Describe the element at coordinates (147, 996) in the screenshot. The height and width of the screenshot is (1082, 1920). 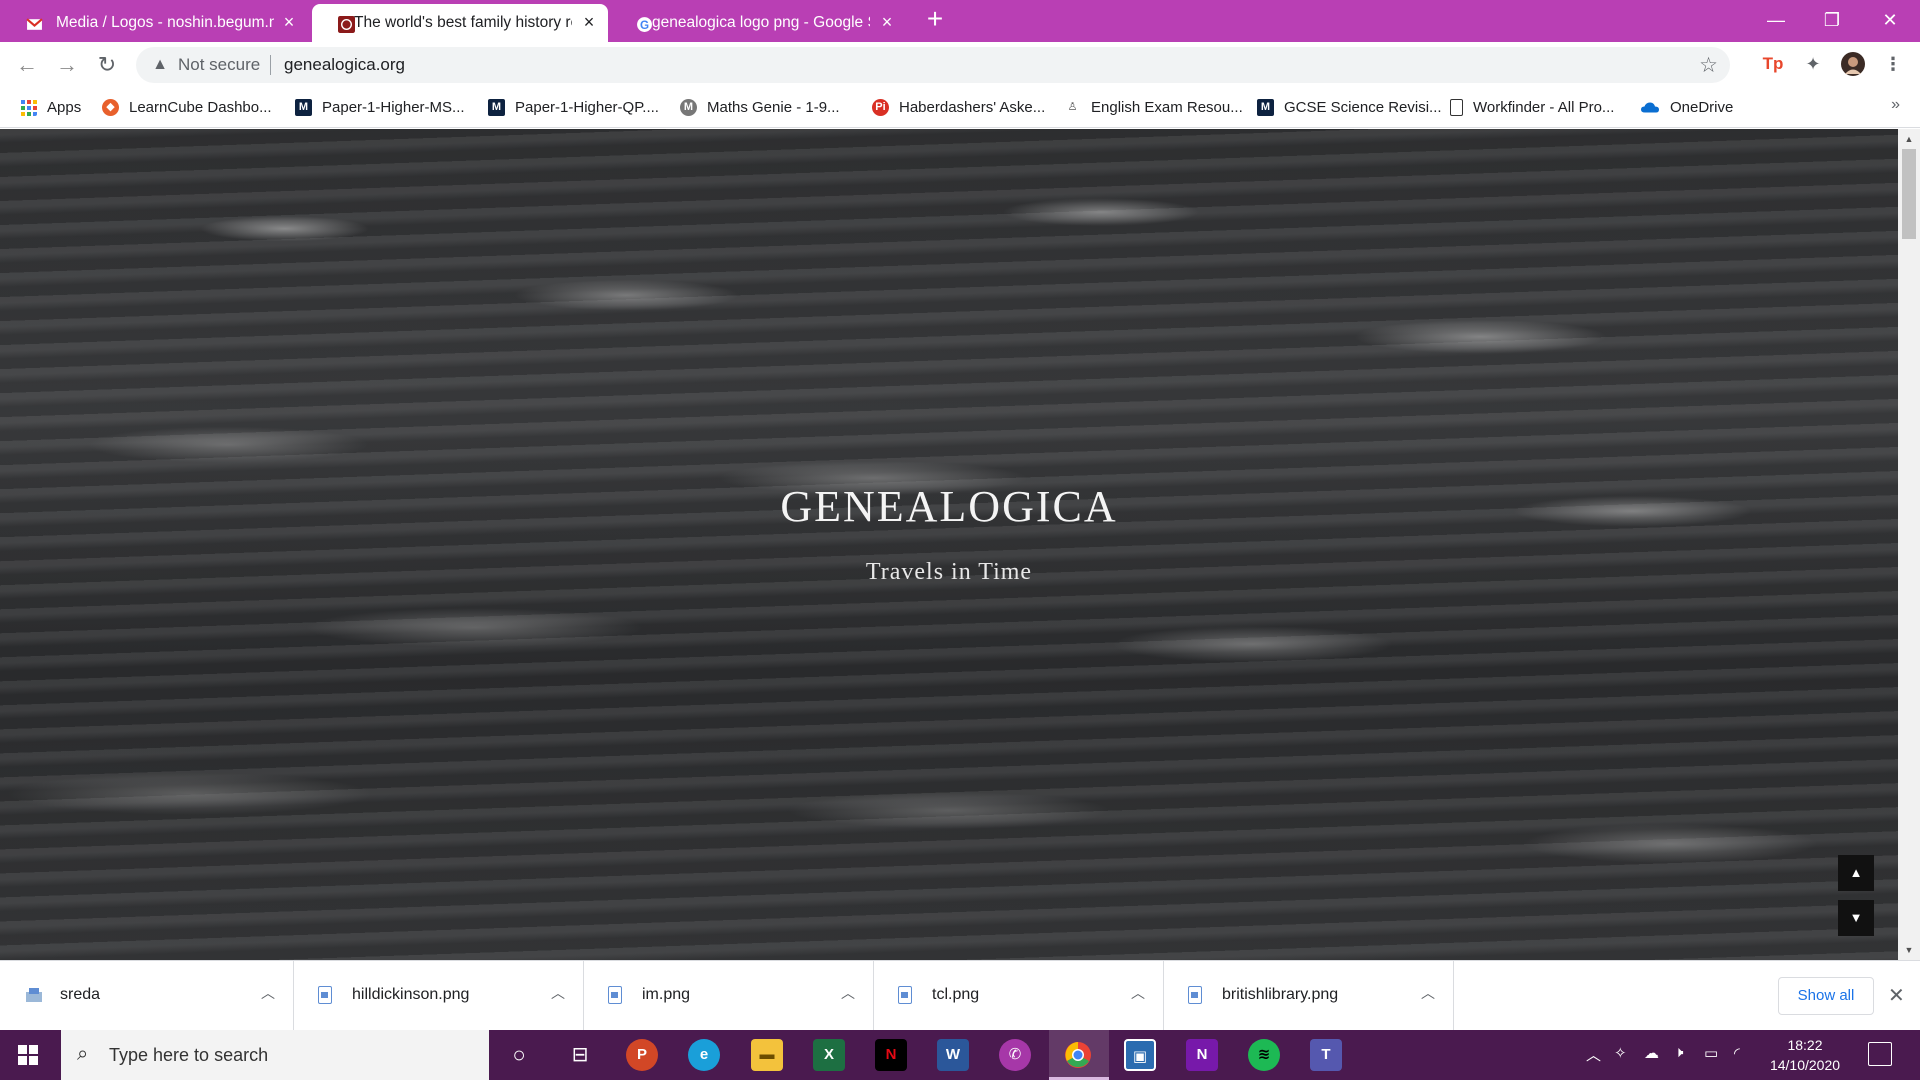
I see `download-item: sreda ︿` at that location.